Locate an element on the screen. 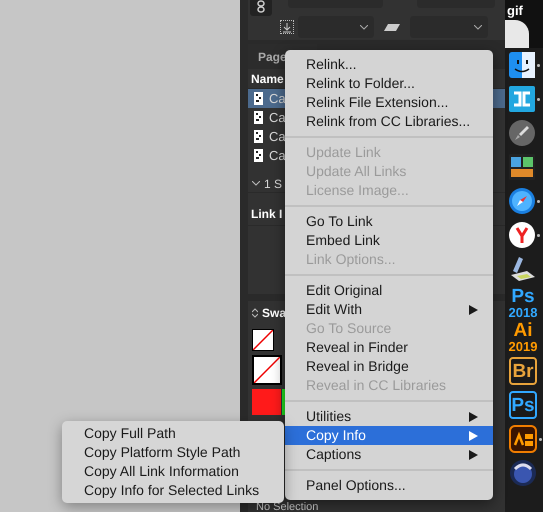 This screenshot has height=512, width=543. summary-text: 1 S is located at coordinates (273, 184).